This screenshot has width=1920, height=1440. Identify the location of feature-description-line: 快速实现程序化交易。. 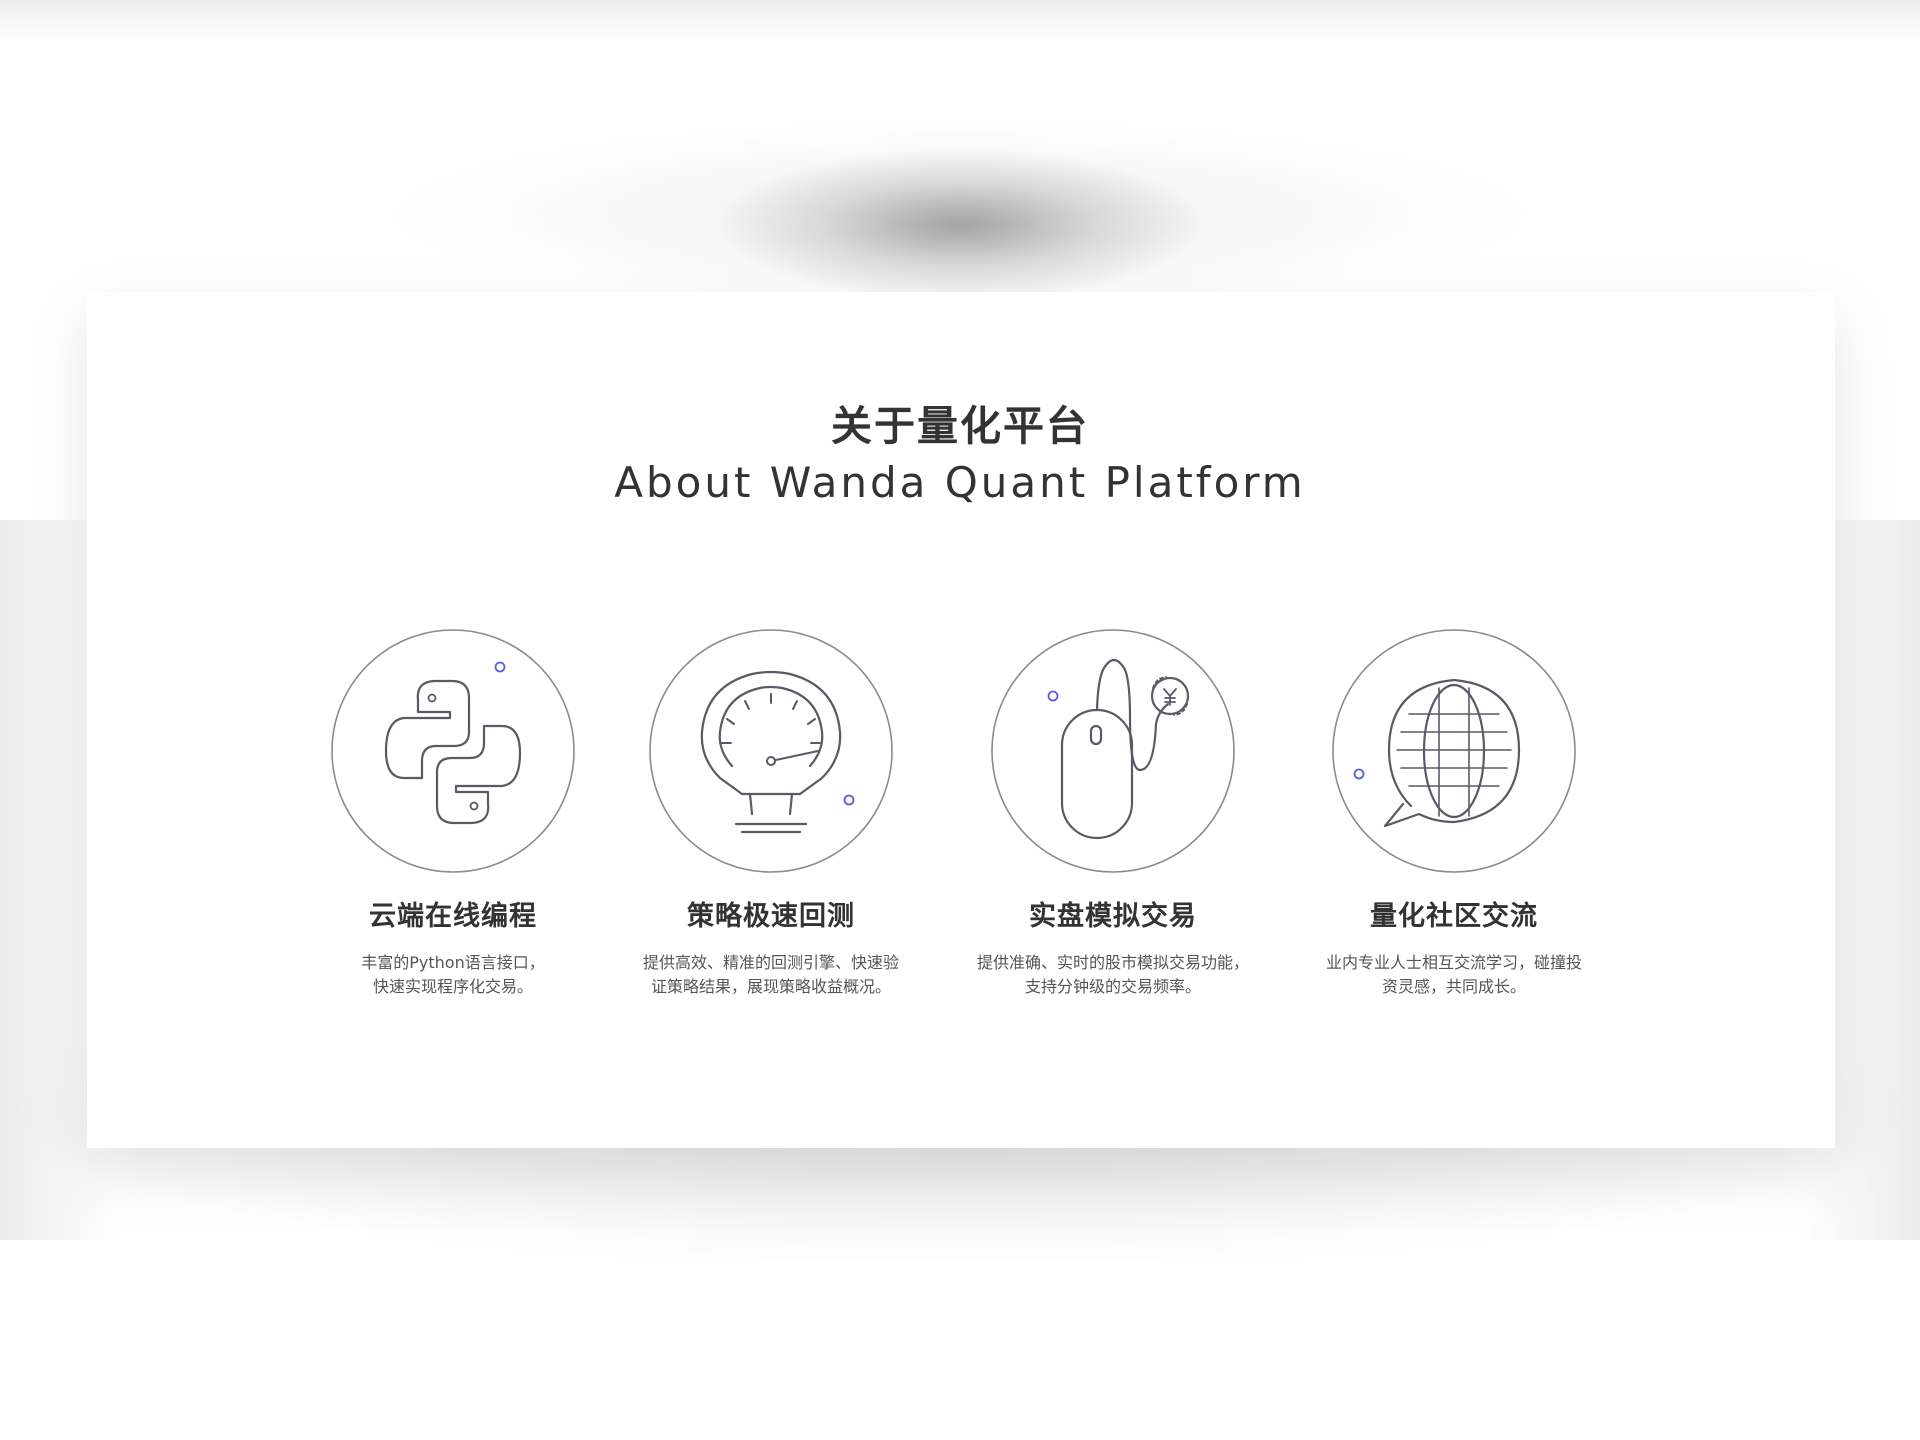
(452, 986).